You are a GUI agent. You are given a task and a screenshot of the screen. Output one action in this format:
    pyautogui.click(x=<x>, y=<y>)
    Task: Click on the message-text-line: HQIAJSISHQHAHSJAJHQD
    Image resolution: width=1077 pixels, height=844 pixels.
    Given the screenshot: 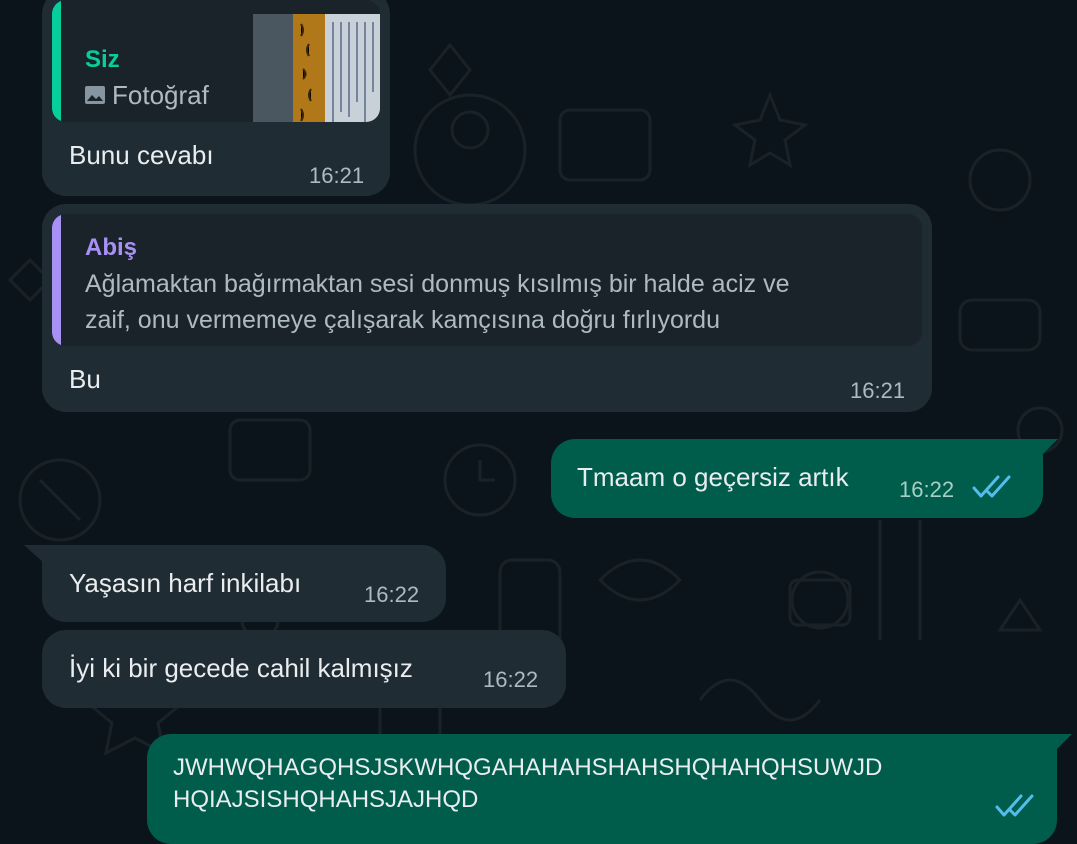 What is the action you would take?
    pyautogui.click(x=326, y=799)
    